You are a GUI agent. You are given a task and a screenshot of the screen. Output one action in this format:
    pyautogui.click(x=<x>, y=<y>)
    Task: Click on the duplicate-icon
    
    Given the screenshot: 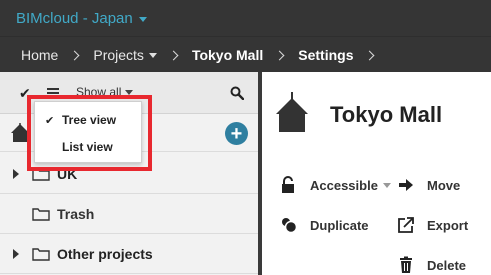 What is the action you would take?
    pyautogui.click(x=289, y=225)
    